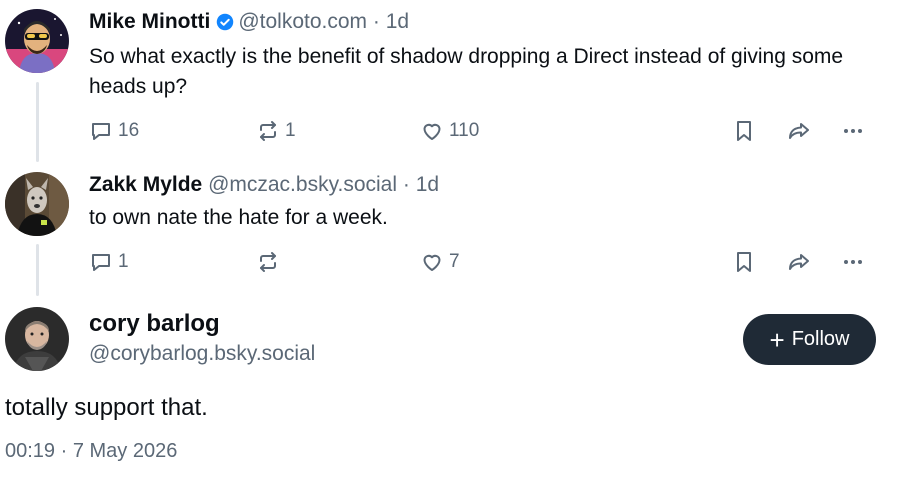 The height and width of the screenshot is (477, 900). What do you see at coordinates (820, 339) in the screenshot?
I see `follow-label: Follow` at bounding box center [820, 339].